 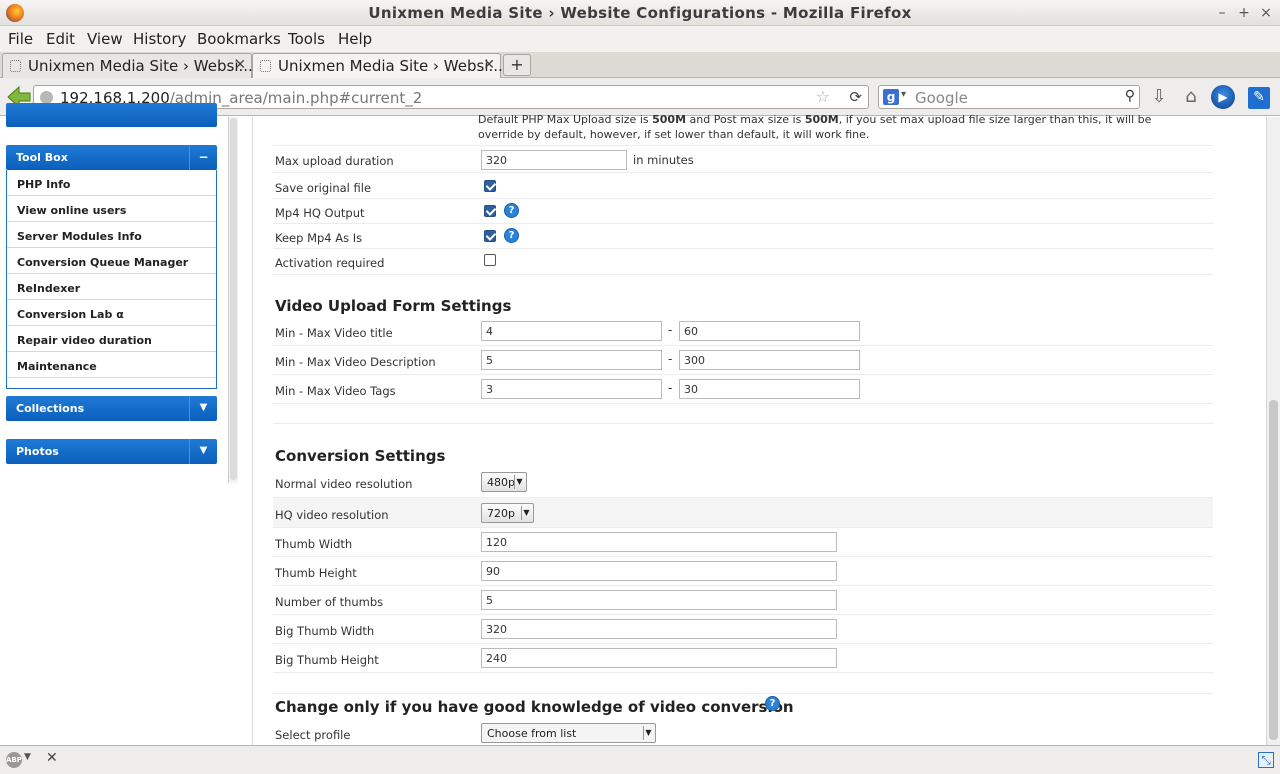 What do you see at coordinates (1244, 13) in the screenshot?
I see `maximize-button: +` at bounding box center [1244, 13].